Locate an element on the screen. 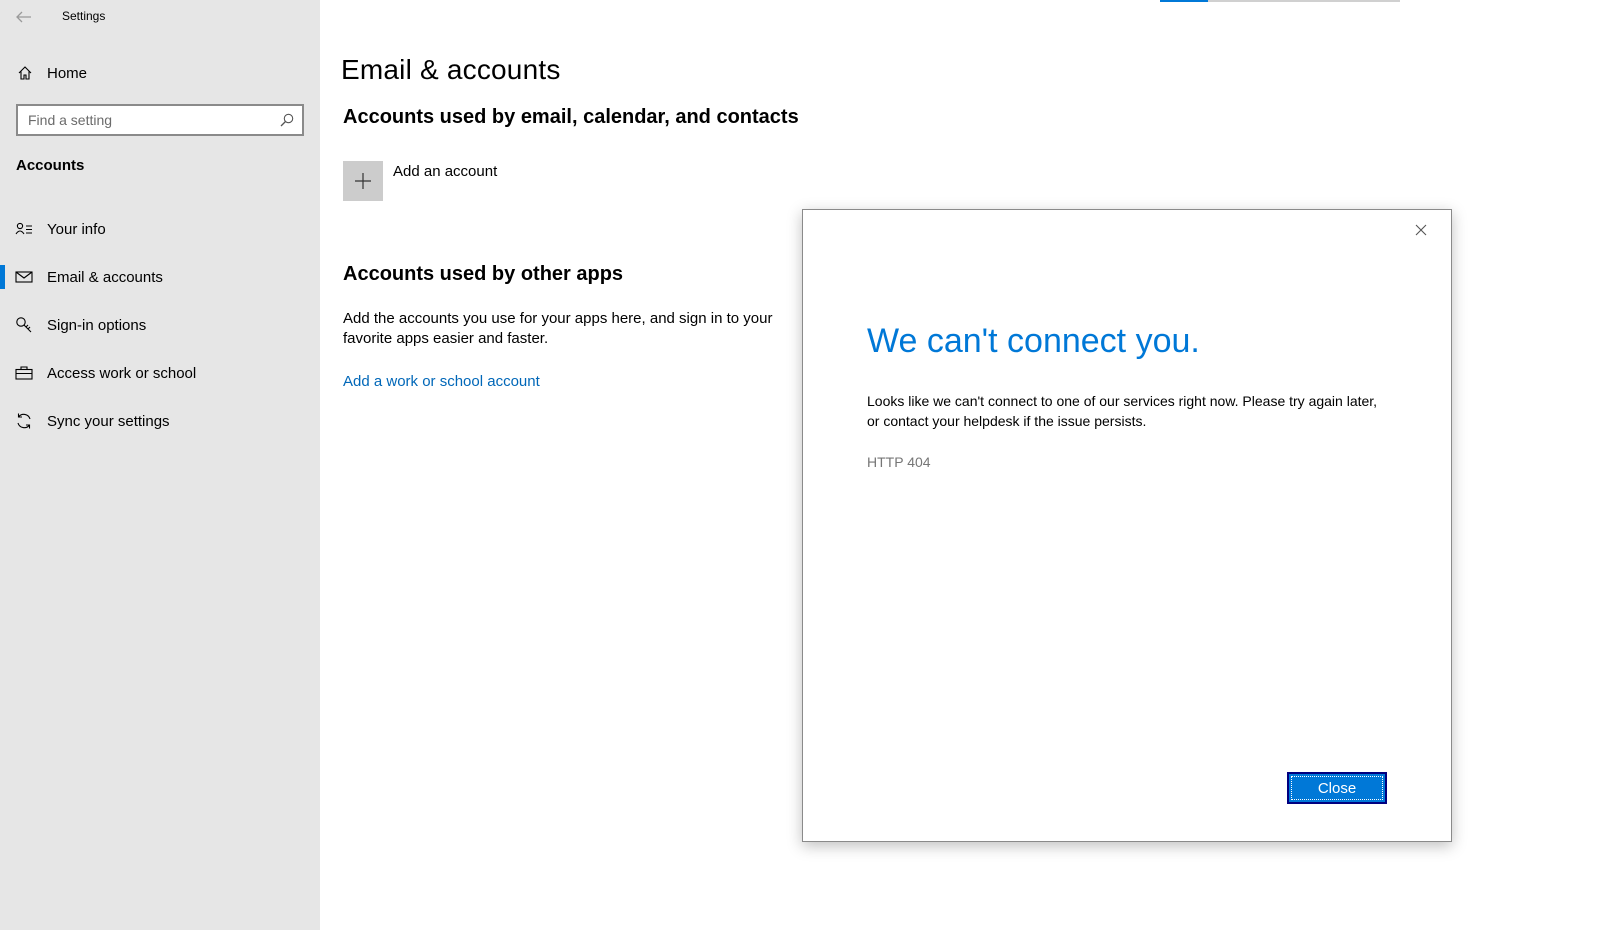  page-title: Email & accounts is located at coordinates (451, 69).